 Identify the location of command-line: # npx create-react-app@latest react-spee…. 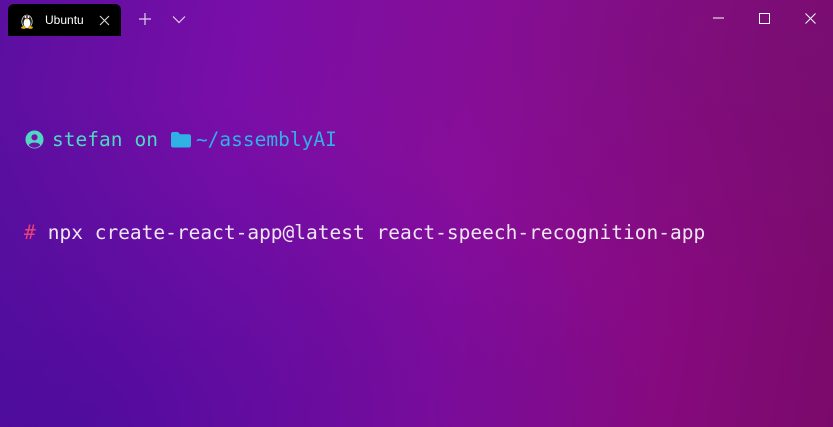
(428, 232).